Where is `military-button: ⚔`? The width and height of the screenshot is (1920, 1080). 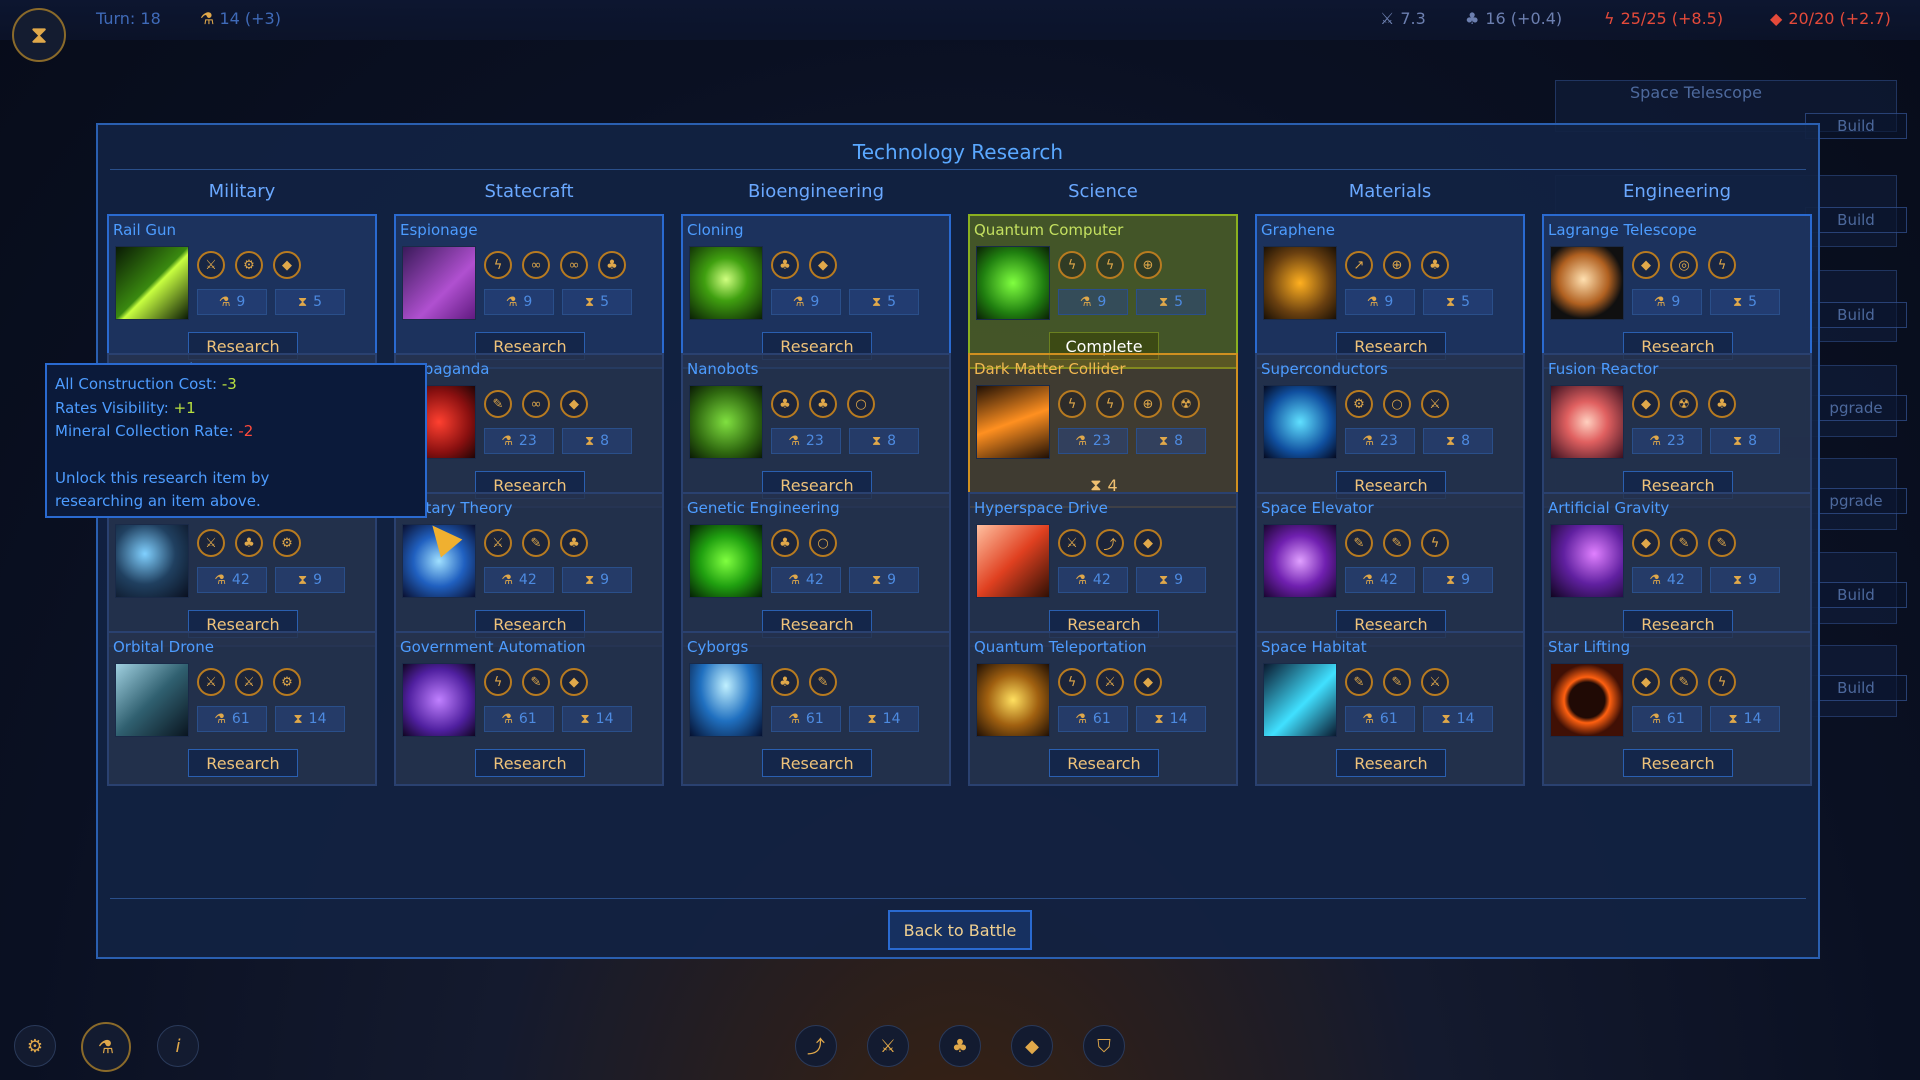 military-button: ⚔ is located at coordinates (888, 1046).